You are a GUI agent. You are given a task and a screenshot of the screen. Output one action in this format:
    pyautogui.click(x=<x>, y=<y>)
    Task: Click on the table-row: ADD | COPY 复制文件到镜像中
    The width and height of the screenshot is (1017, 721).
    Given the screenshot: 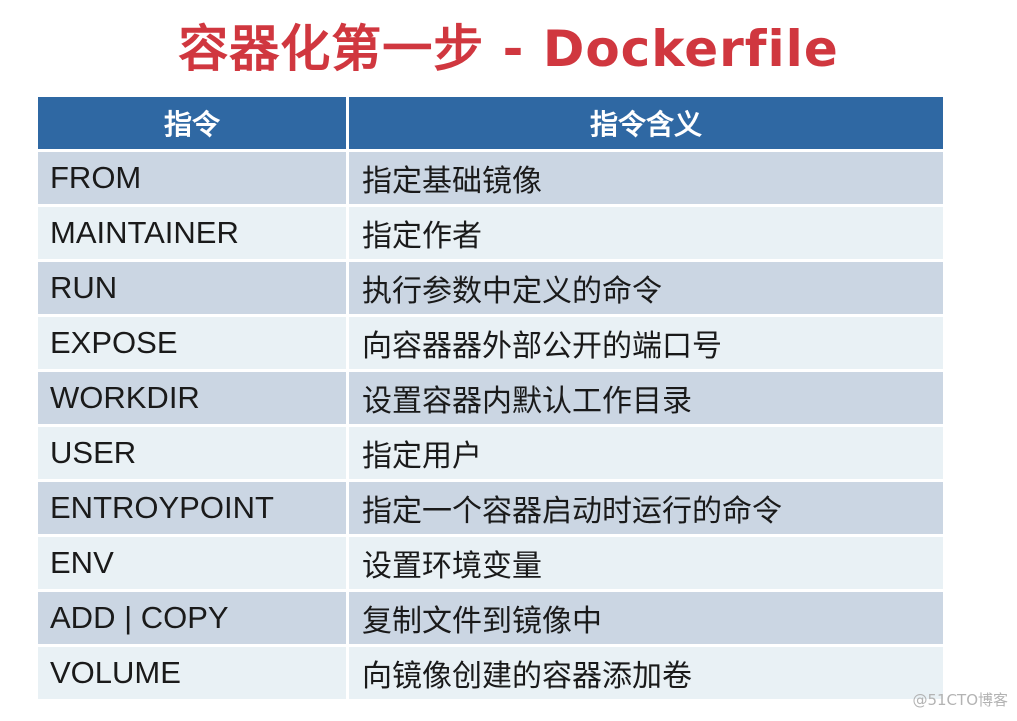 What is the action you would take?
    pyautogui.click(x=490, y=618)
    